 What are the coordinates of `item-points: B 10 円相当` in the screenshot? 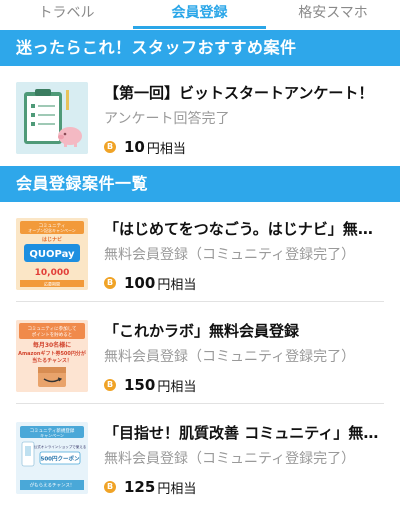 It's located at (145, 147).